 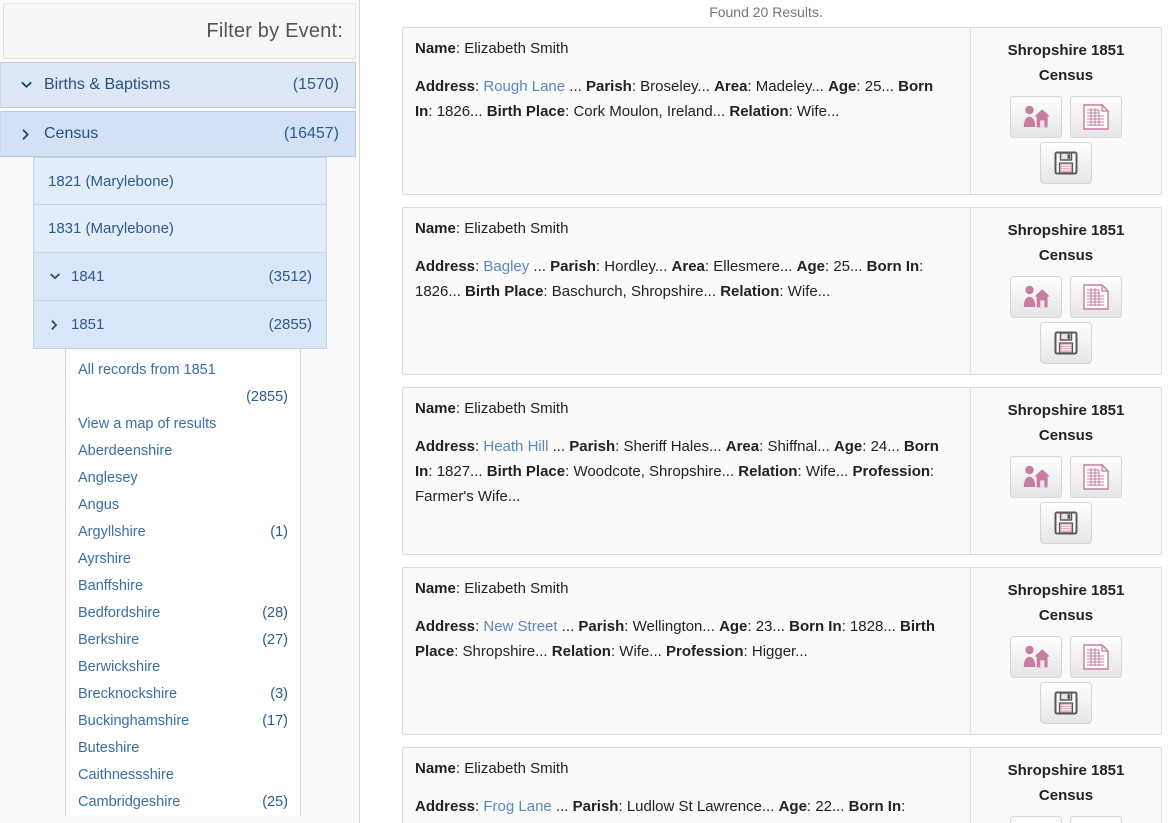 I want to click on place-filter-item: Buteshire, so click(x=183, y=748).